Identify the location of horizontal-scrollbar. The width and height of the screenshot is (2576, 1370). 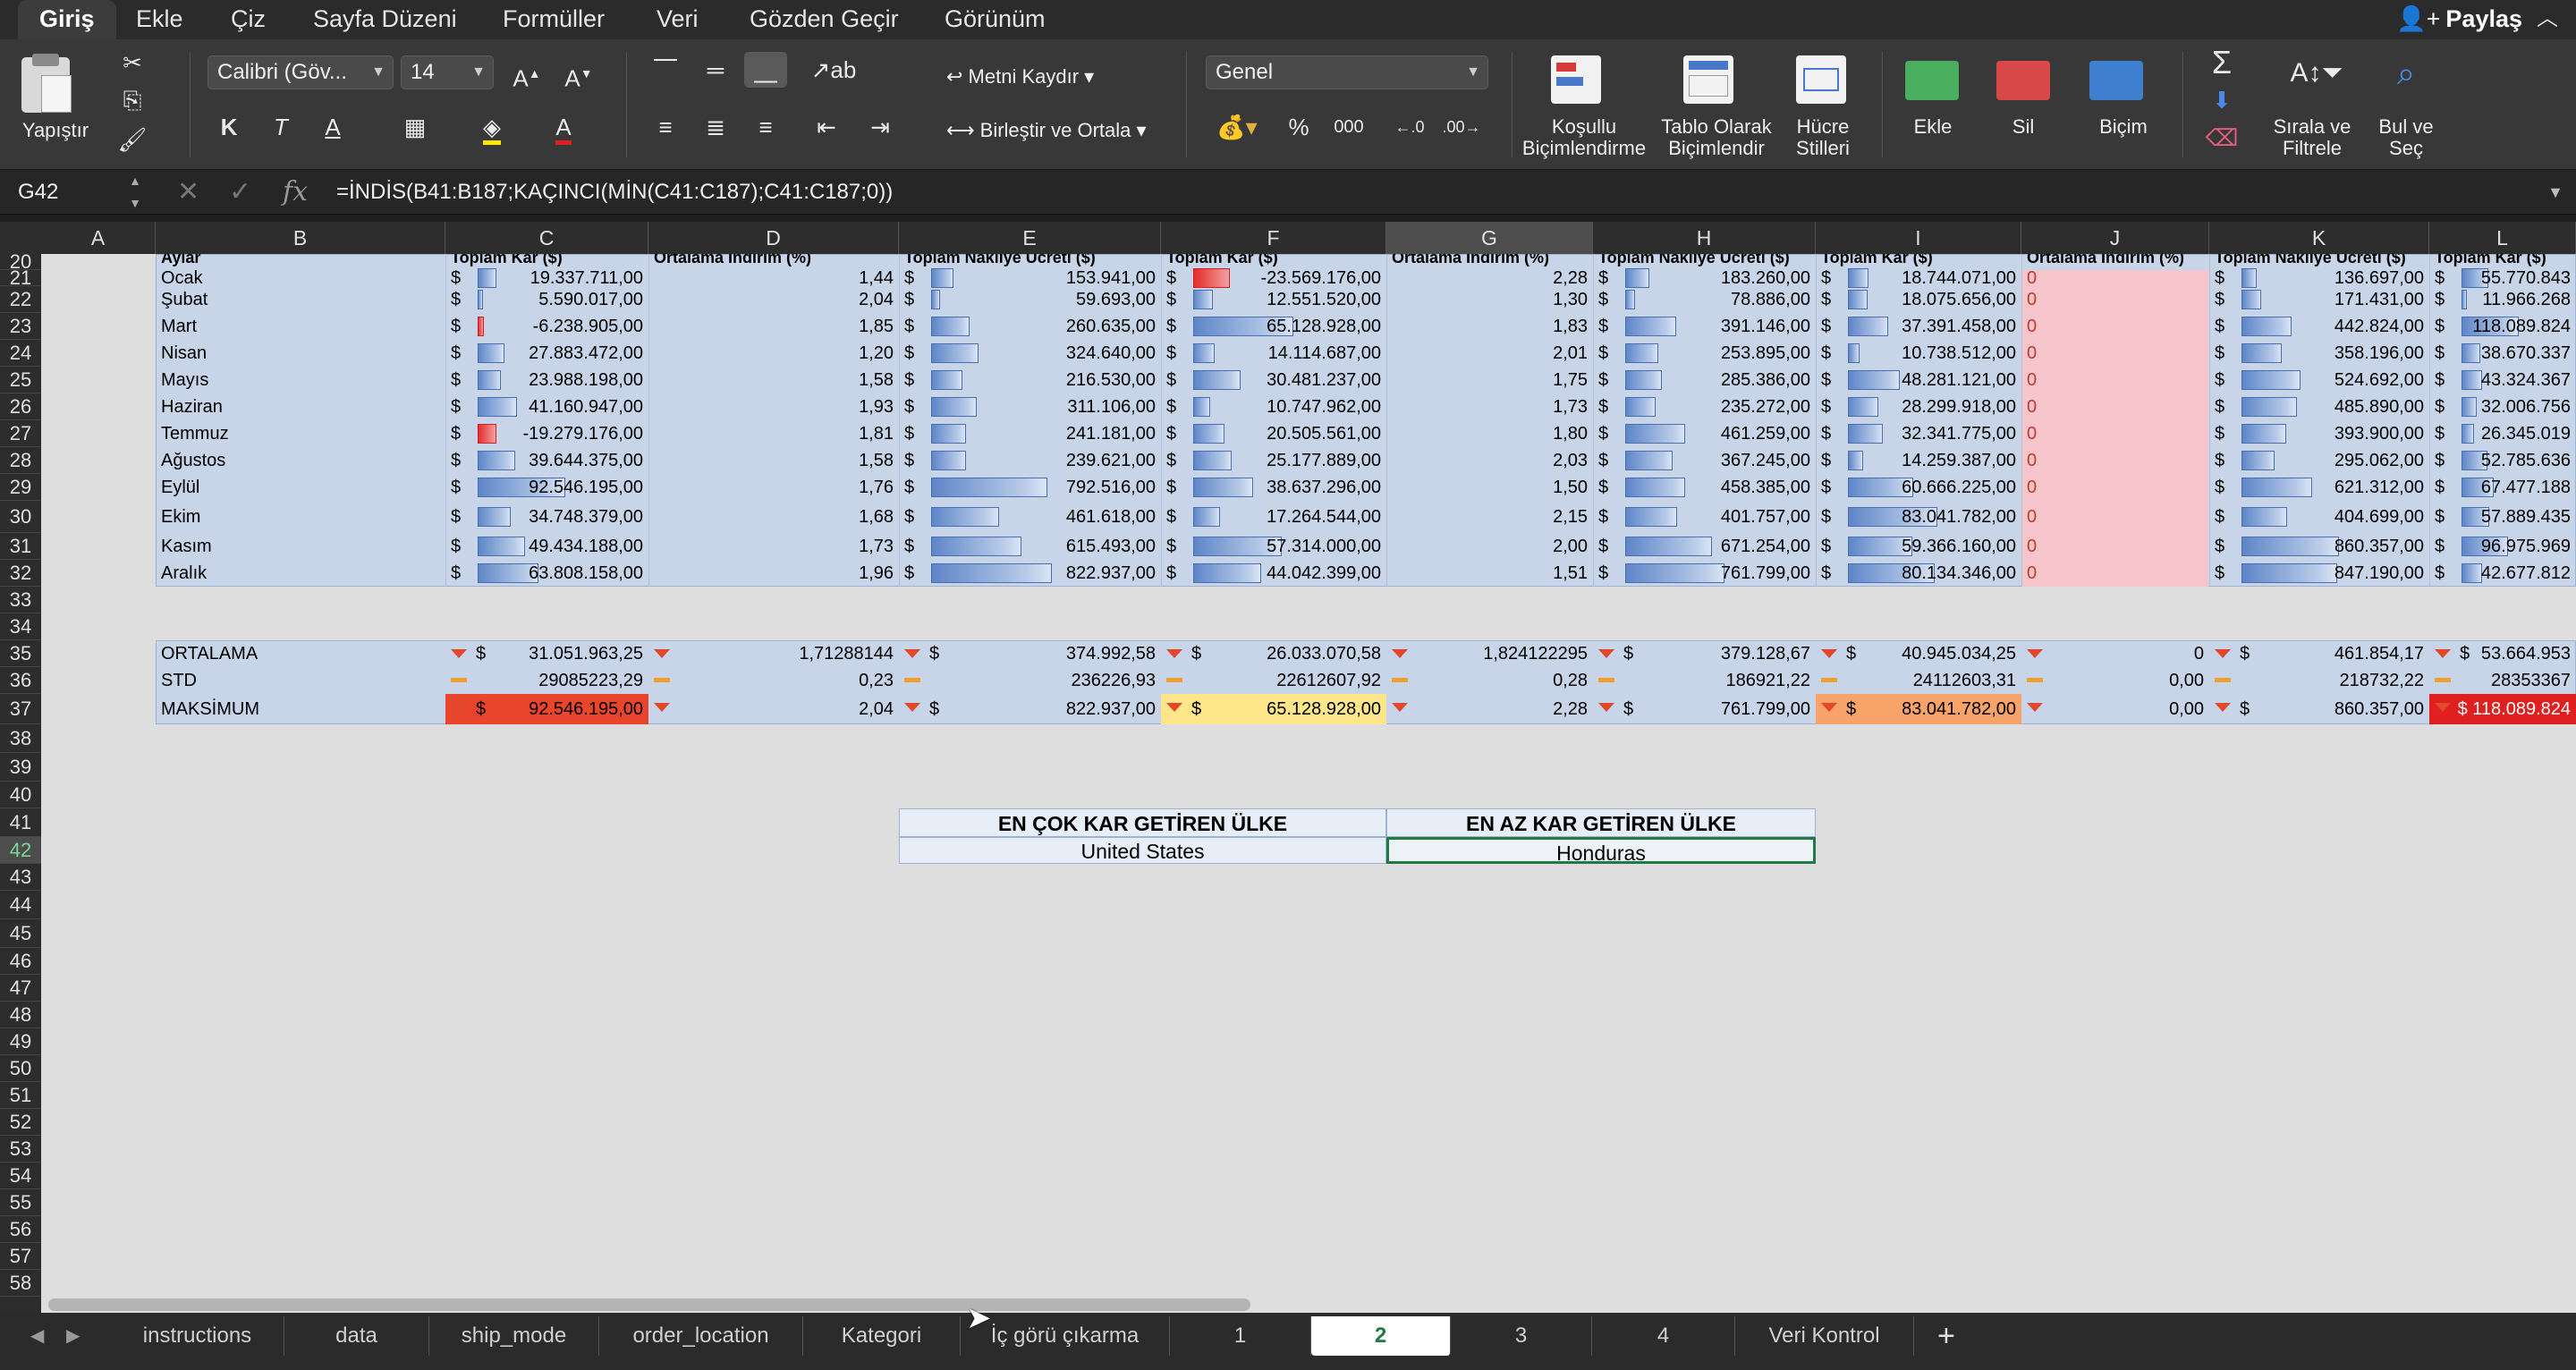
(1308, 1305).